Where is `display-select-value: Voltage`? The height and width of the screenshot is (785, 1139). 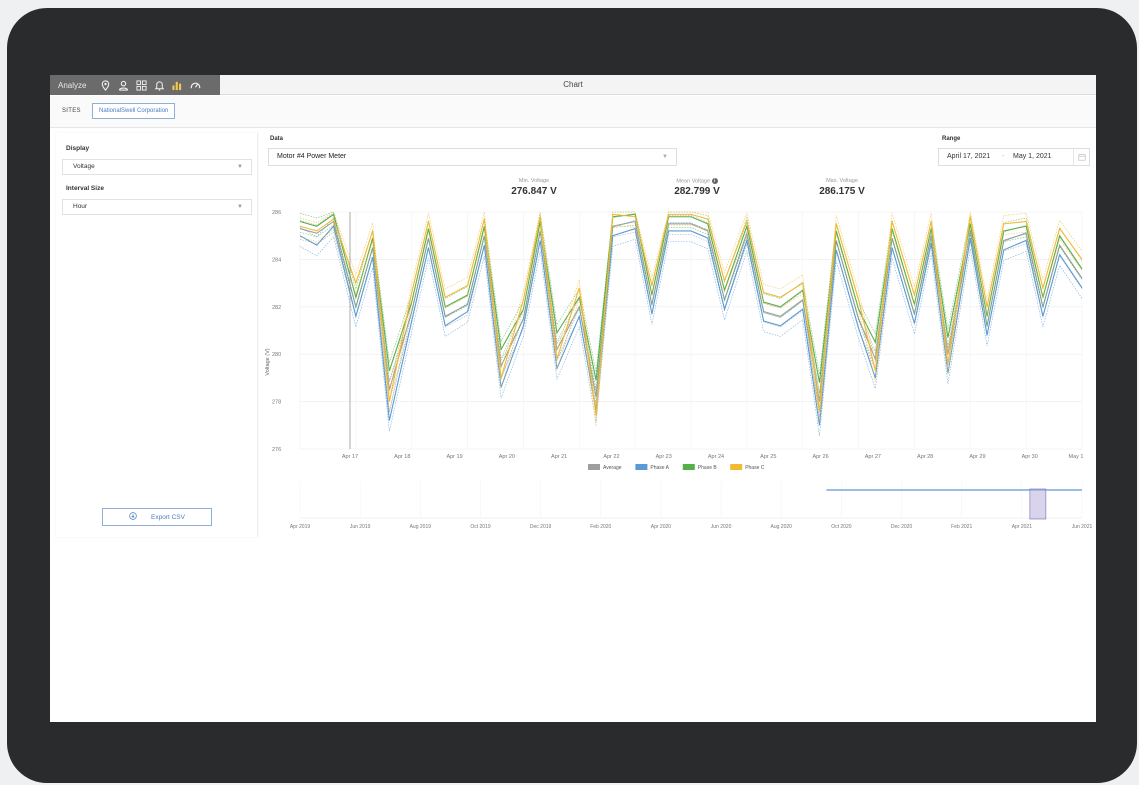 display-select-value: Voltage is located at coordinates (84, 166).